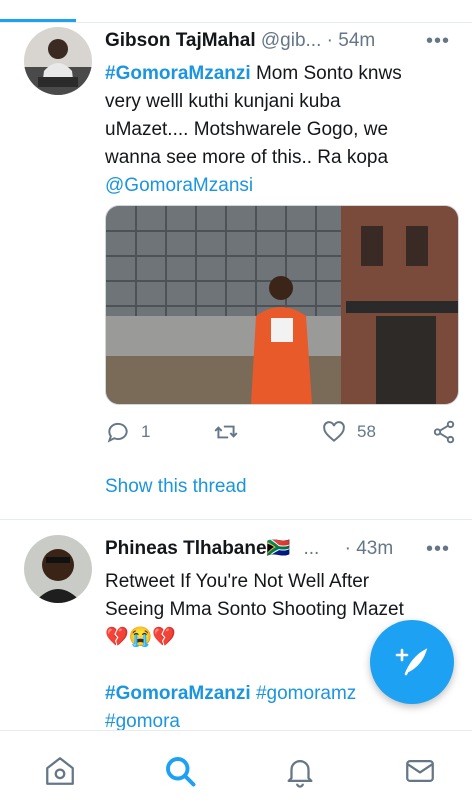 This screenshot has height=810, width=472. I want to click on compose-tweet-button, so click(412, 662).